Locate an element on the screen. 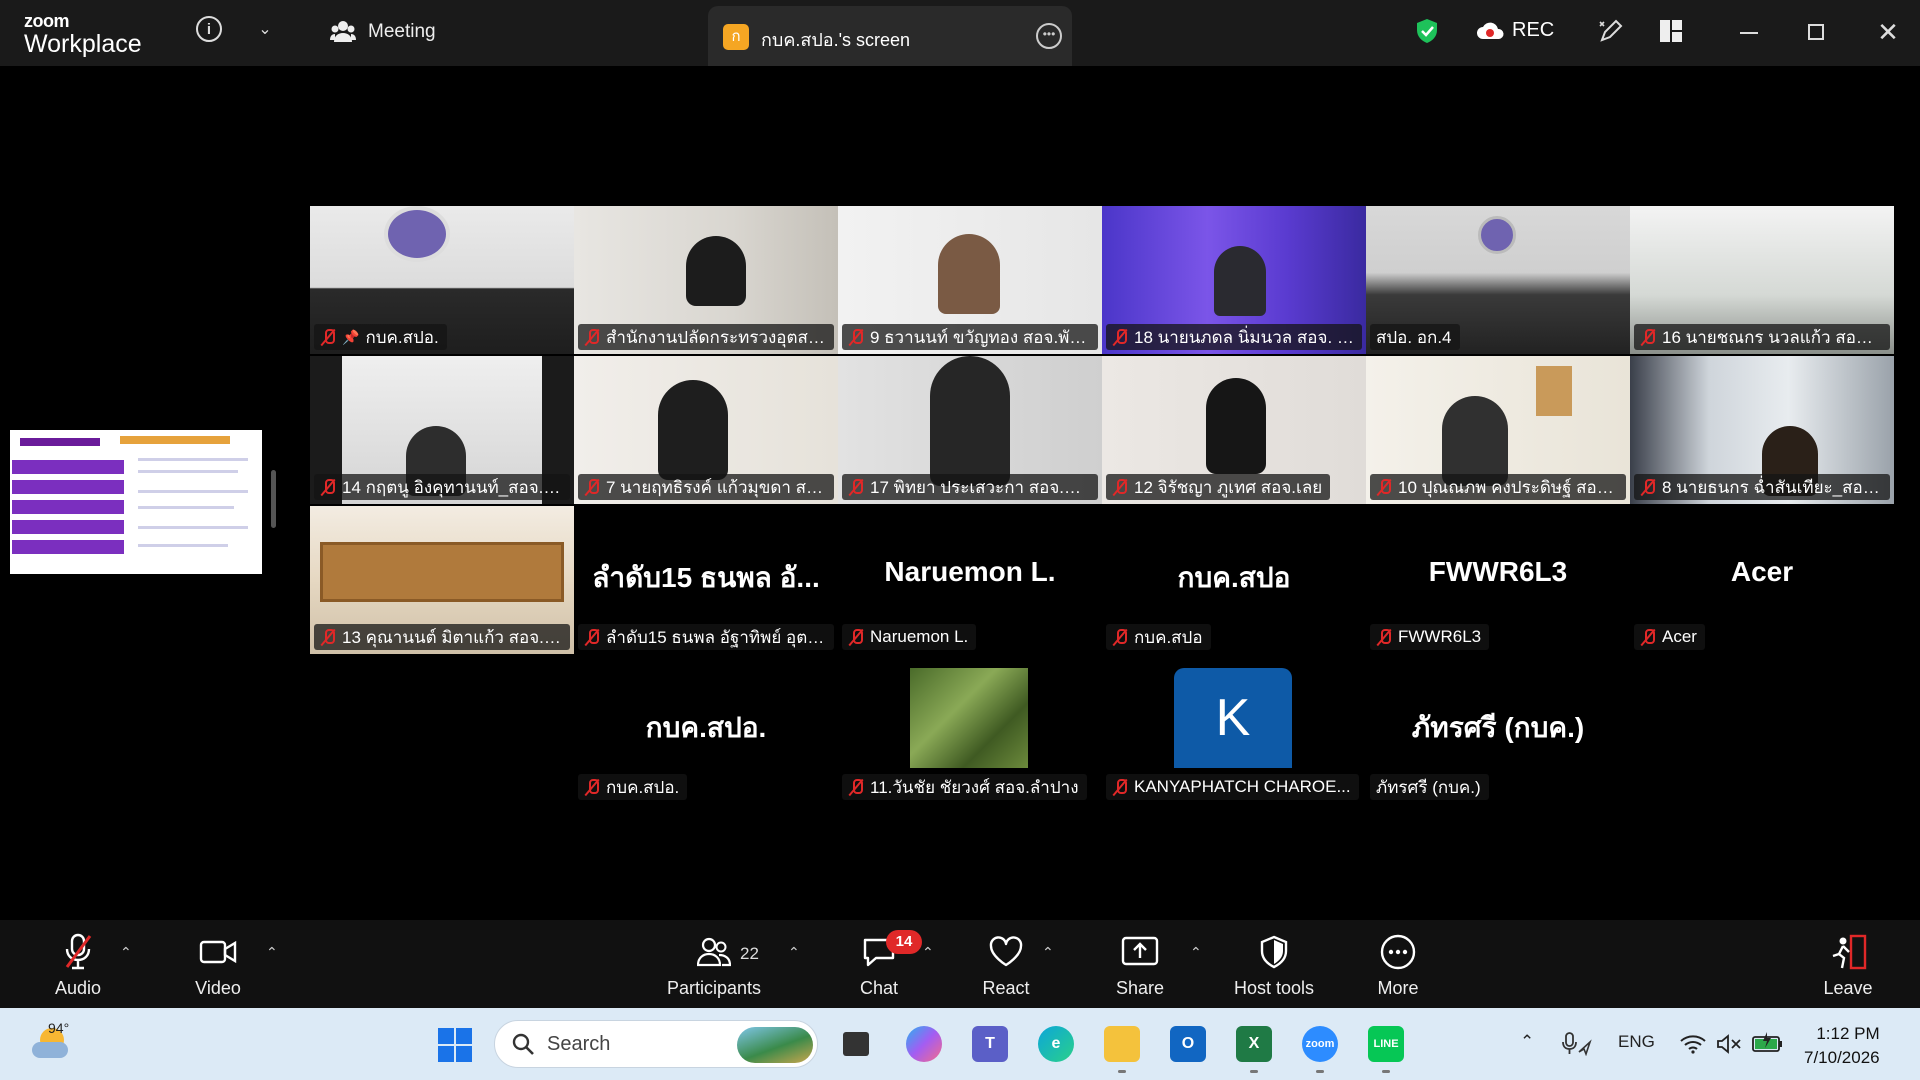 This screenshot has height=1080, width=1920. close-icon: ✕ is located at coordinates (1888, 32).